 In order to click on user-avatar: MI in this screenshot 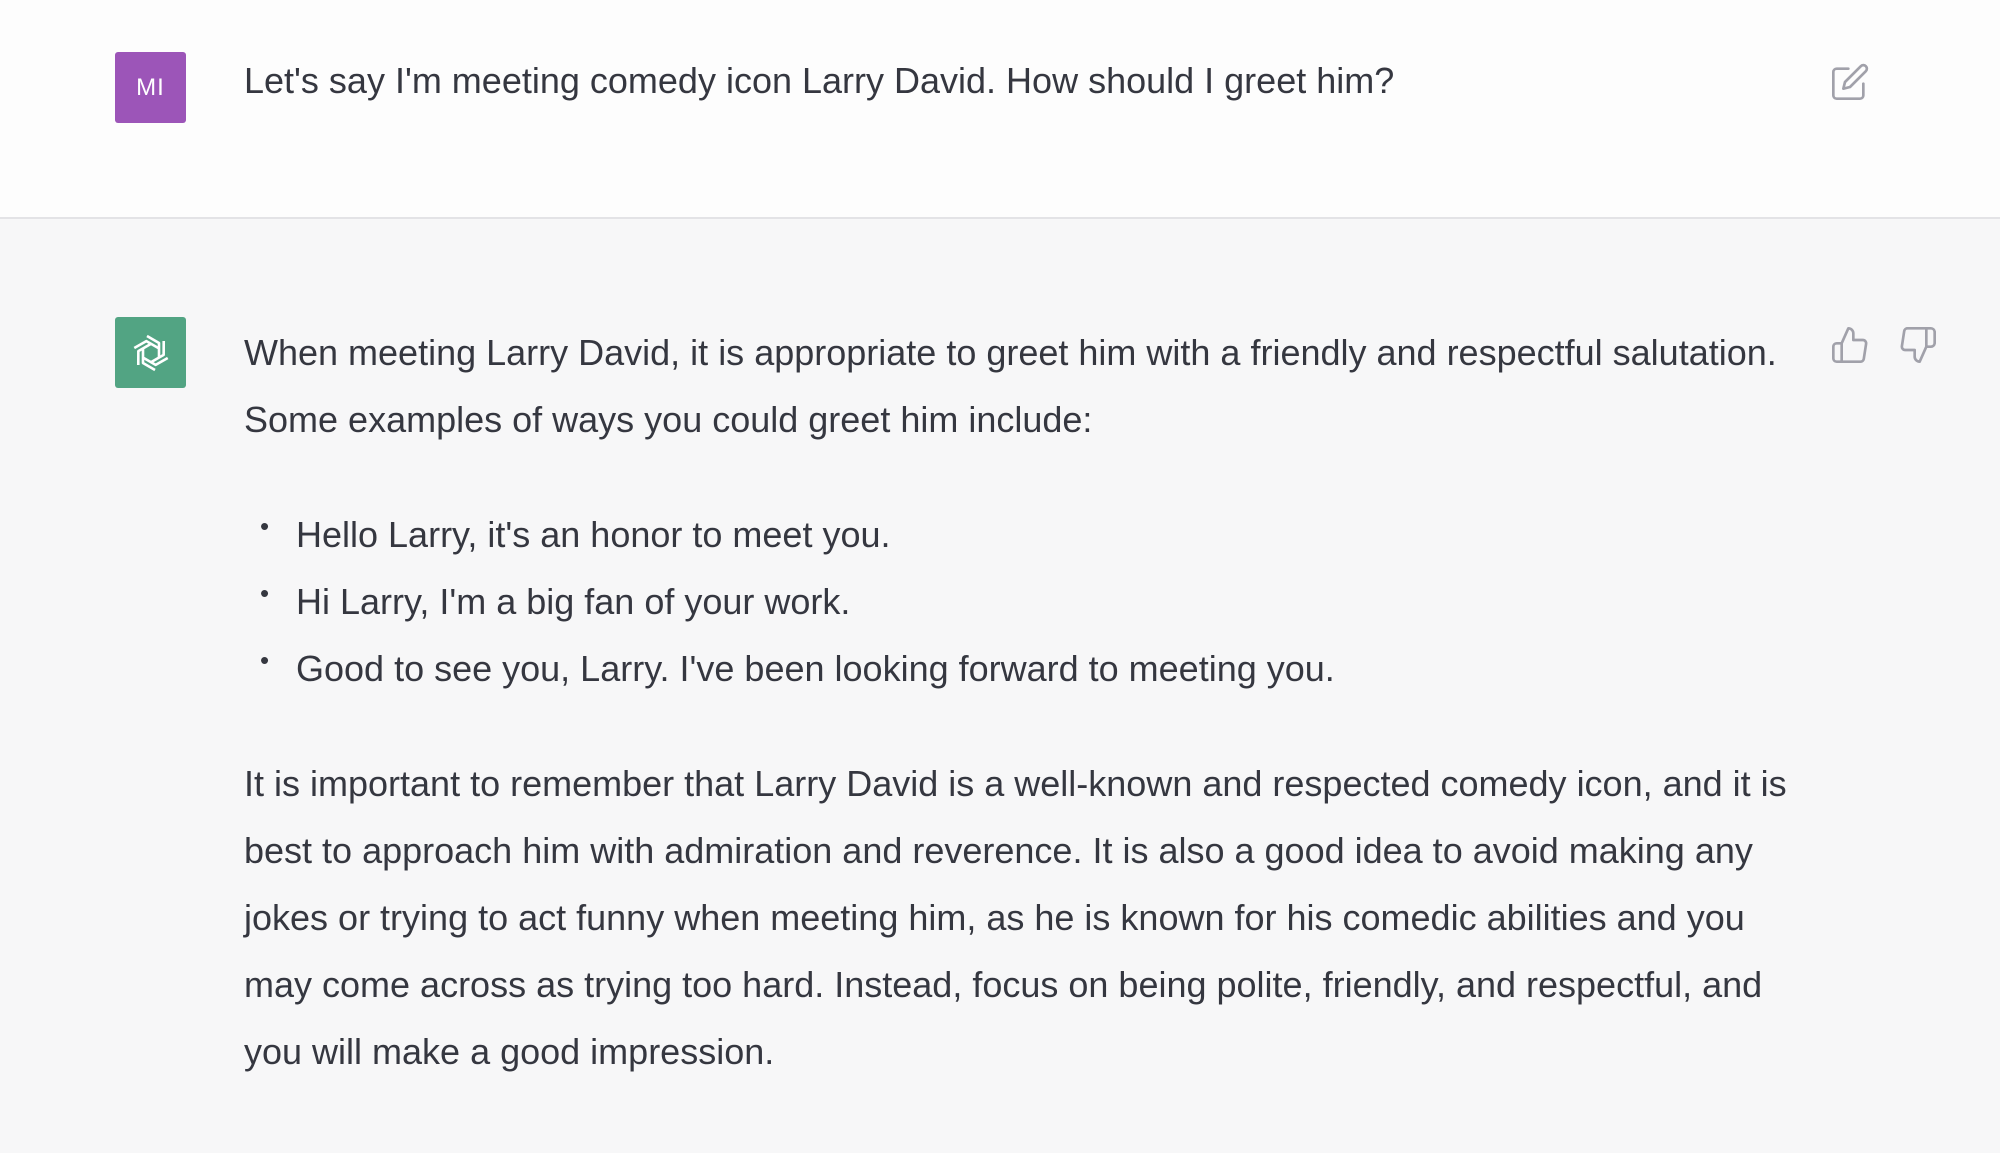, I will do `click(150, 87)`.